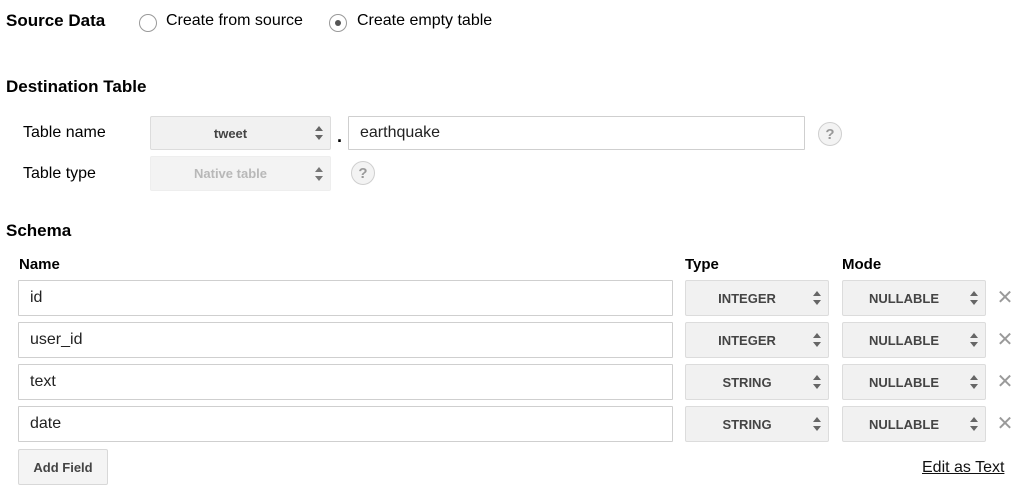 This screenshot has height=496, width=1024. I want to click on dataset-select-value: tweet, so click(230, 133).